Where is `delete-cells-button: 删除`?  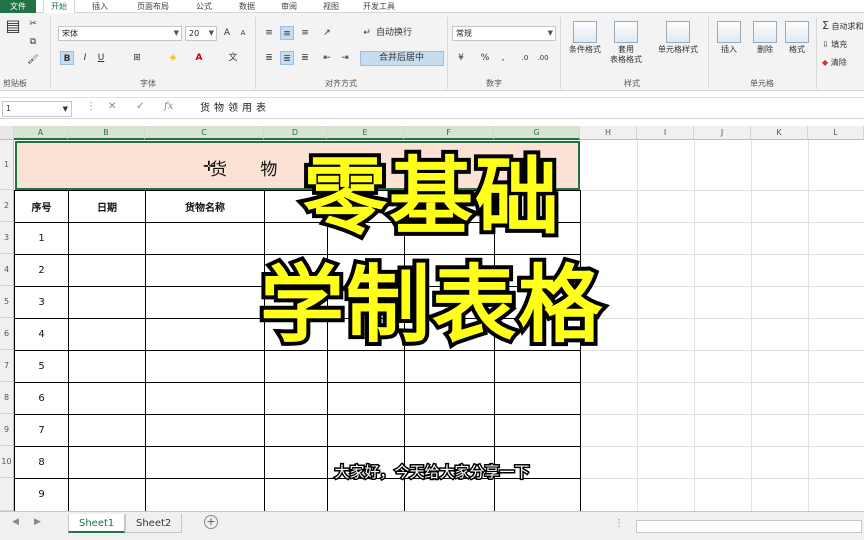
delete-cells-button: 删除 is located at coordinates (765, 38).